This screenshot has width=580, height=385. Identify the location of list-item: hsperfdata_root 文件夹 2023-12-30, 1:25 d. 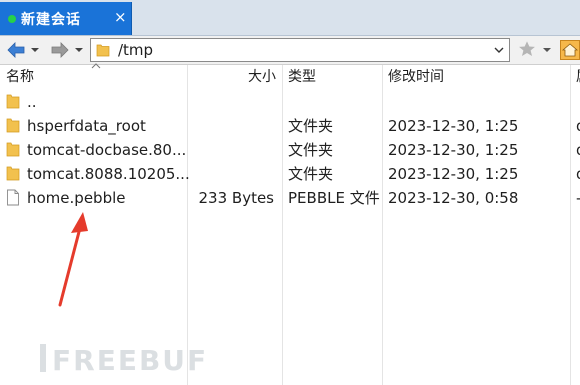
(290, 126).